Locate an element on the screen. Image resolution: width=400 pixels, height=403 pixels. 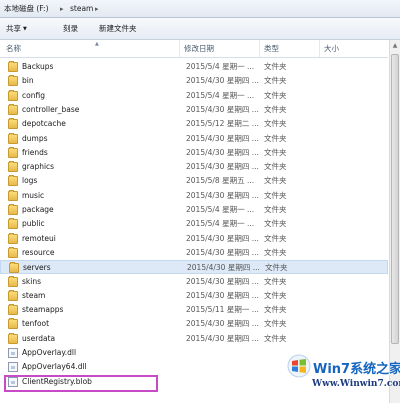
file-name: skins is located at coordinates (31, 281).